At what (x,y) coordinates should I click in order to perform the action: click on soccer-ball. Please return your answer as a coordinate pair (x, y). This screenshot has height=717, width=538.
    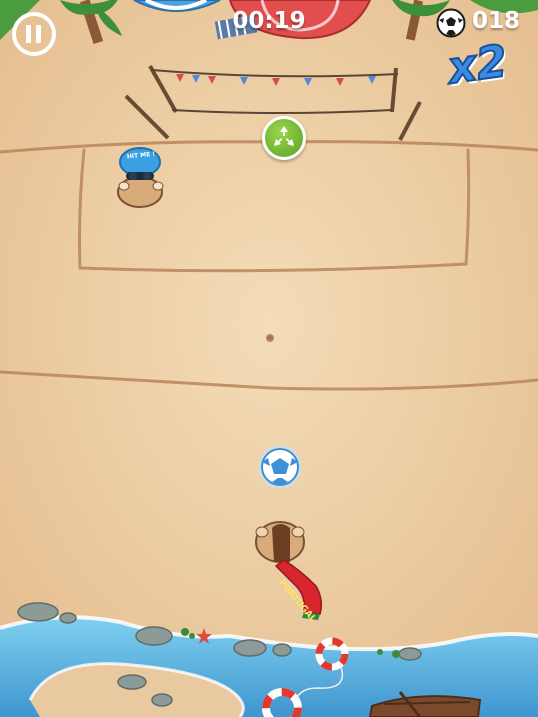
    Looking at the image, I should click on (280, 467).